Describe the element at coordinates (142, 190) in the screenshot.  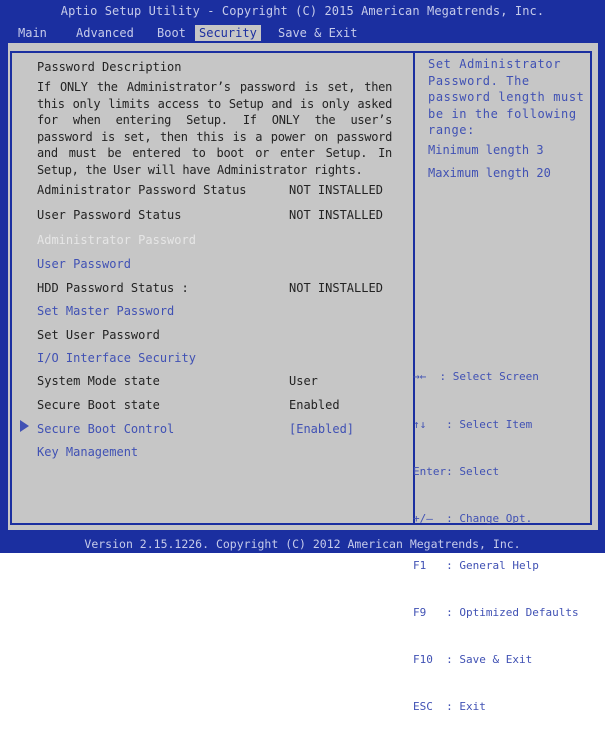
I see `admin-password-status-label: Administrator Password Status` at that location.